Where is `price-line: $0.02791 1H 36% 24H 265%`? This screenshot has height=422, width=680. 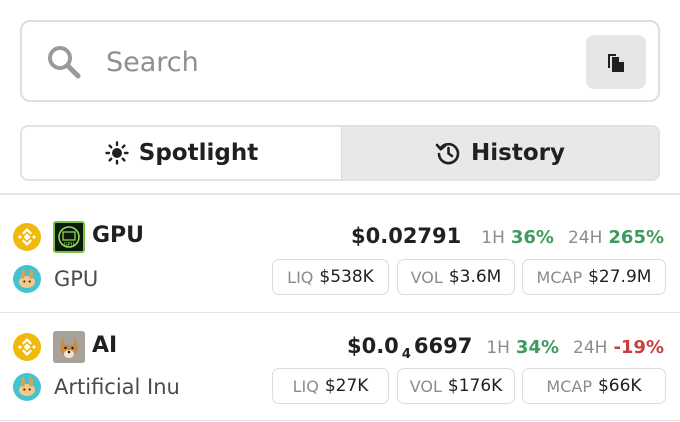 price-line: $0.02791 1H 36% 24H 265% is located at coordinates (507, 238).